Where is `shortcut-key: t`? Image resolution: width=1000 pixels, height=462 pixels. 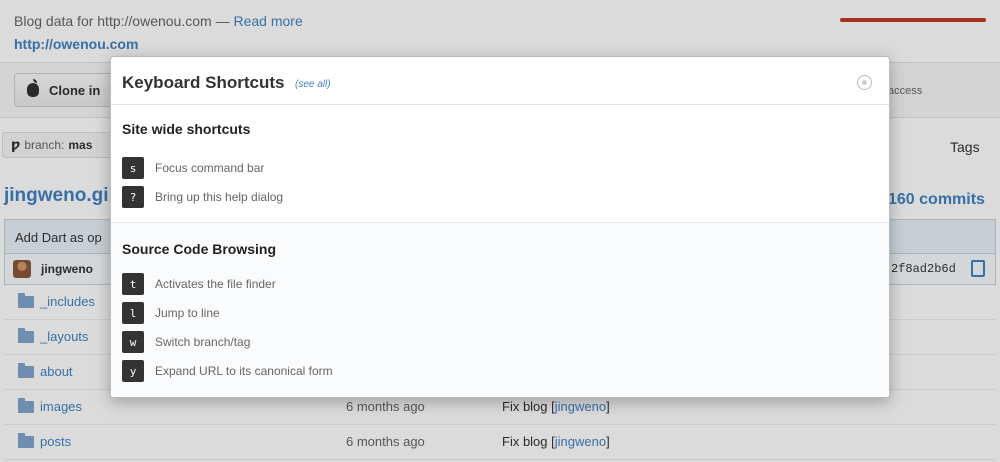 shortcut-key: t is located at coordinates (133, 284).